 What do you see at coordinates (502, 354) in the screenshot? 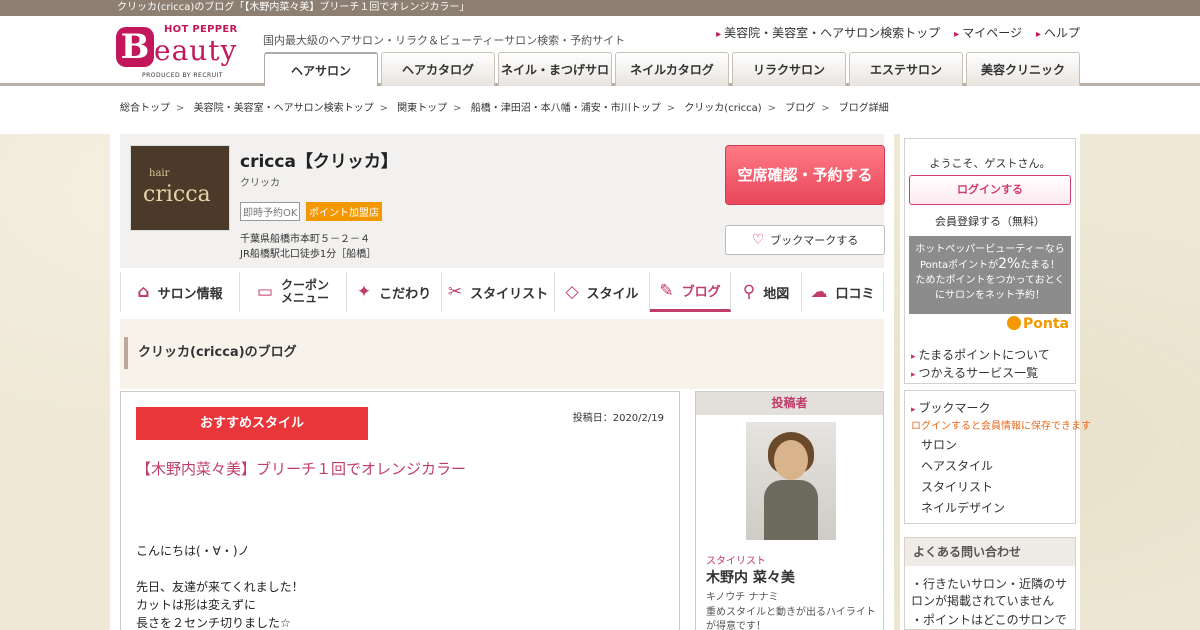
I see `blog-section-bar: クリッカ(cricca)のブログ` at bounding box center [502, 354].